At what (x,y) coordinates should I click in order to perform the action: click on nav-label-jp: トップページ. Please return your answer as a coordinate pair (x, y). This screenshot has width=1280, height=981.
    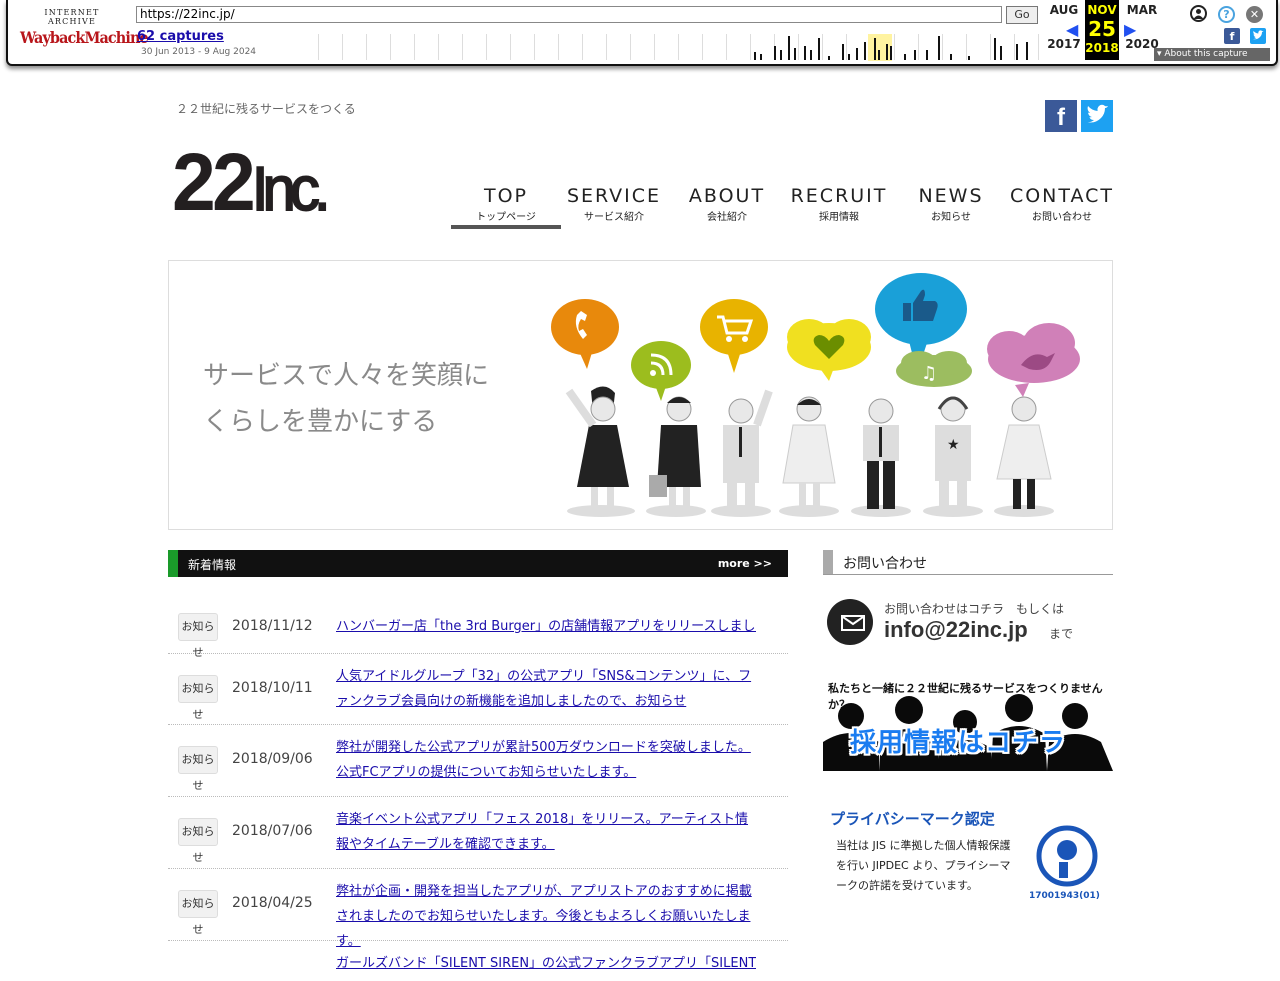
    Looking at the image, I should click on (506, 217).